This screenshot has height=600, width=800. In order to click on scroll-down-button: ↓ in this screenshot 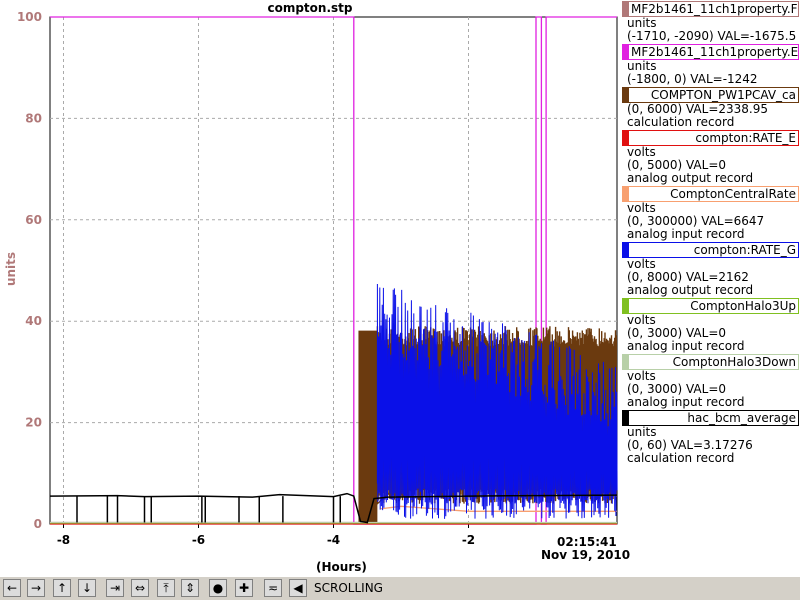, I will do `click(87, 588)`.